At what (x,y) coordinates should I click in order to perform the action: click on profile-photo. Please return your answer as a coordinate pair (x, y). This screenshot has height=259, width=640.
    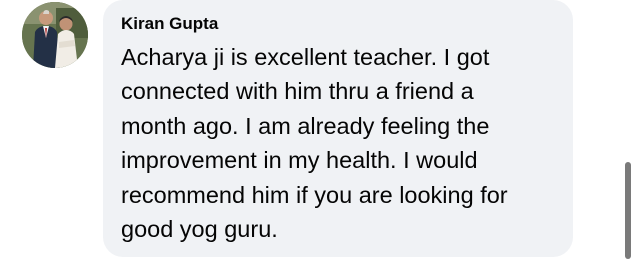
    Looking at the image, I should click on (55, 35).